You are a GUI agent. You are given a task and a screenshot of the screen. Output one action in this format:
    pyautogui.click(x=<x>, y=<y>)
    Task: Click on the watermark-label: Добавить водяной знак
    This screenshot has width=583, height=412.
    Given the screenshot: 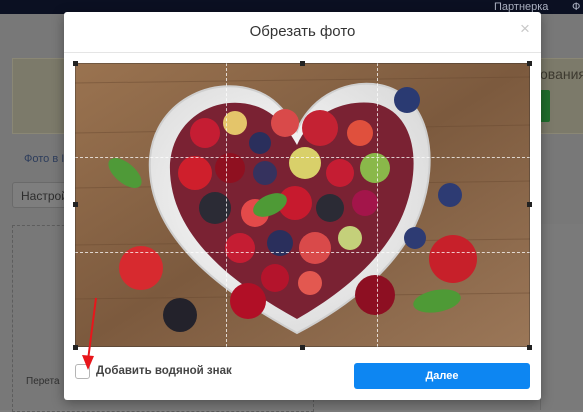 What is the action you would take?
    pyautogui.click(x=164, y=371)
    